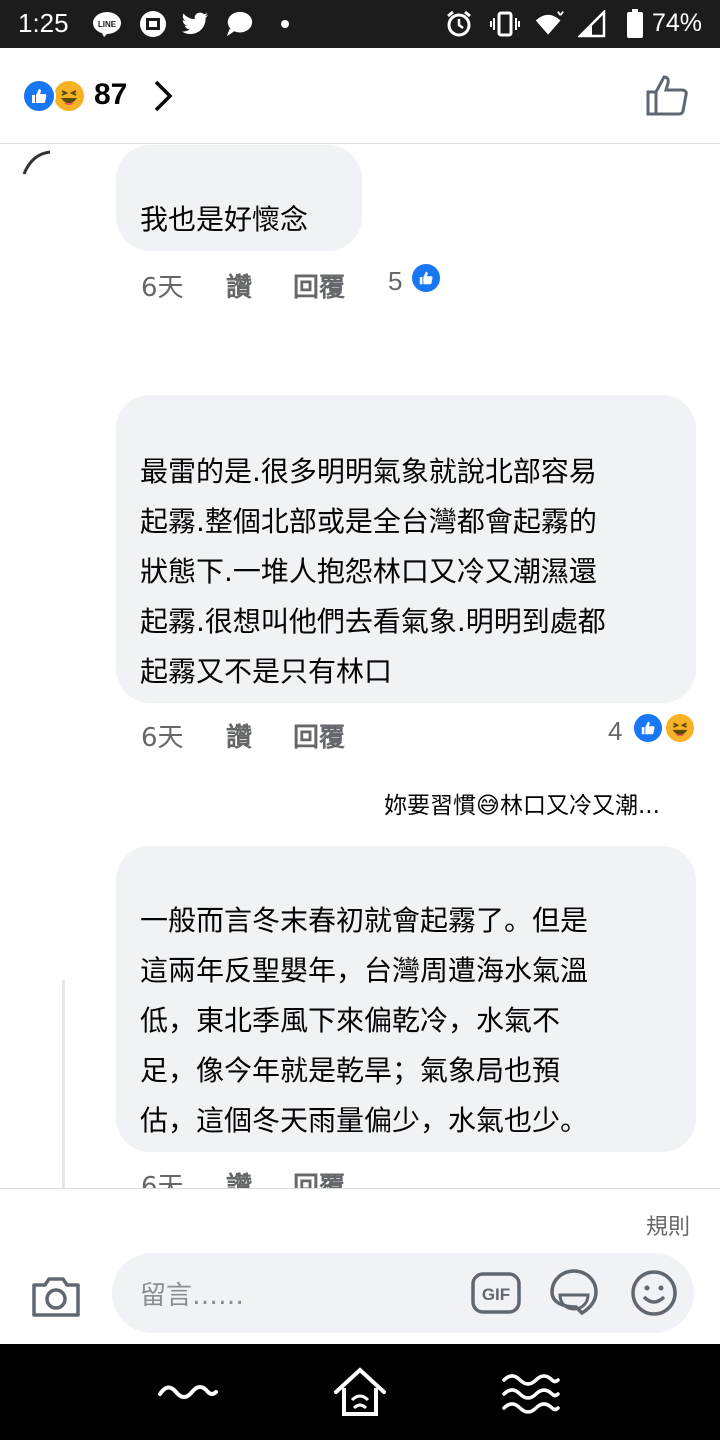  Describe the element at coordinates (654, 1293) in the screenshot. I see `emoji-icon` at that location.